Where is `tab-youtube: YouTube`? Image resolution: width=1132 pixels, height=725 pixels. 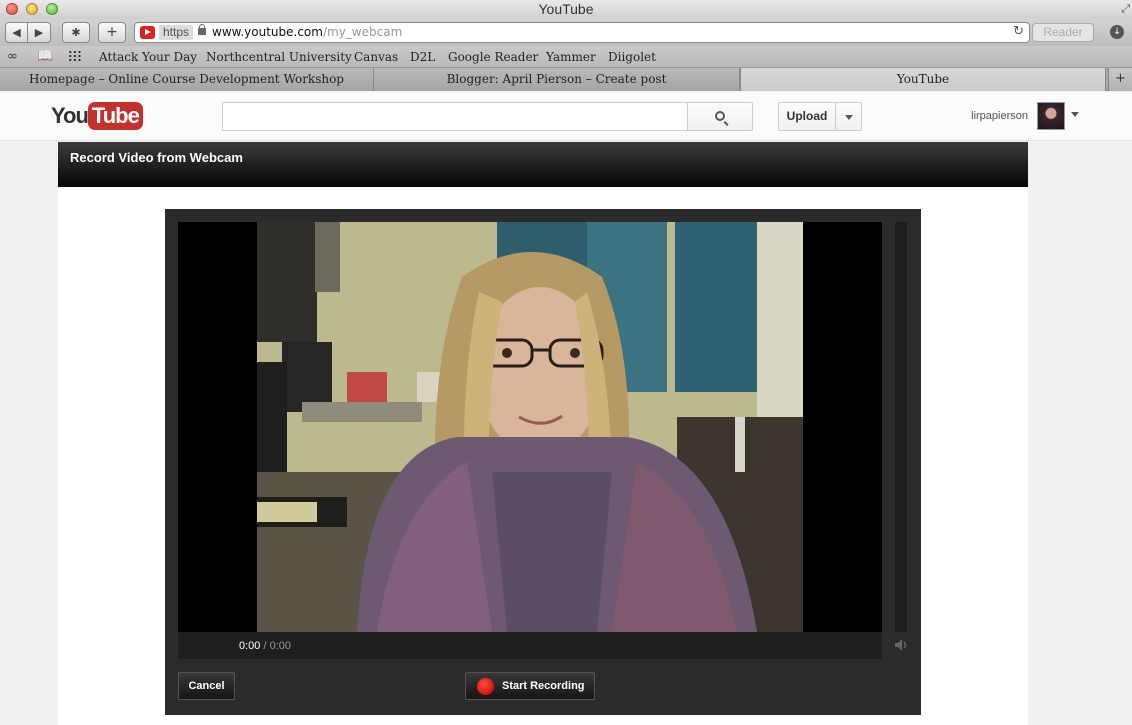 tab-youtube: YouTube is located at coordinates (923, 79).